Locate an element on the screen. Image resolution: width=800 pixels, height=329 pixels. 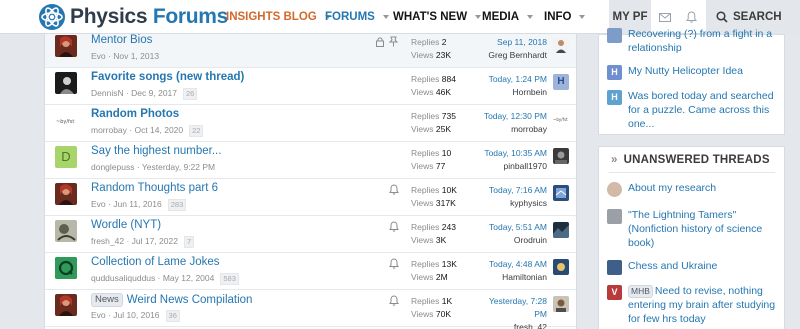
divider is located at coordinates (692, 172).